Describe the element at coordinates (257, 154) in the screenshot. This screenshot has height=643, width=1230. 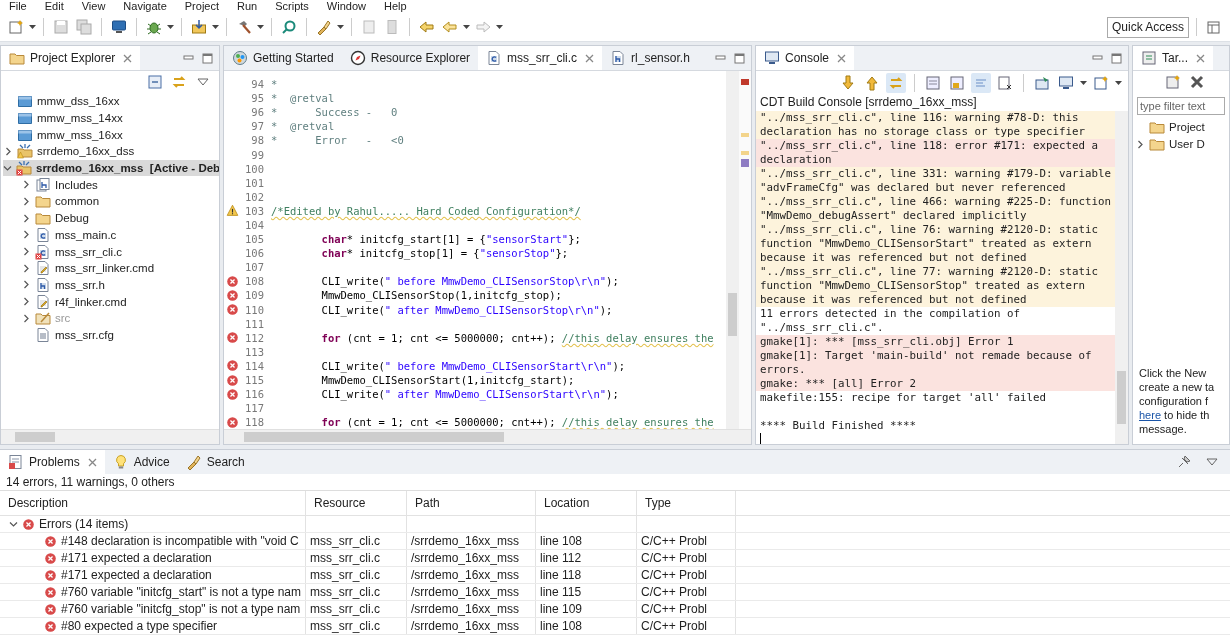
I see `line-number: 99` at that location.